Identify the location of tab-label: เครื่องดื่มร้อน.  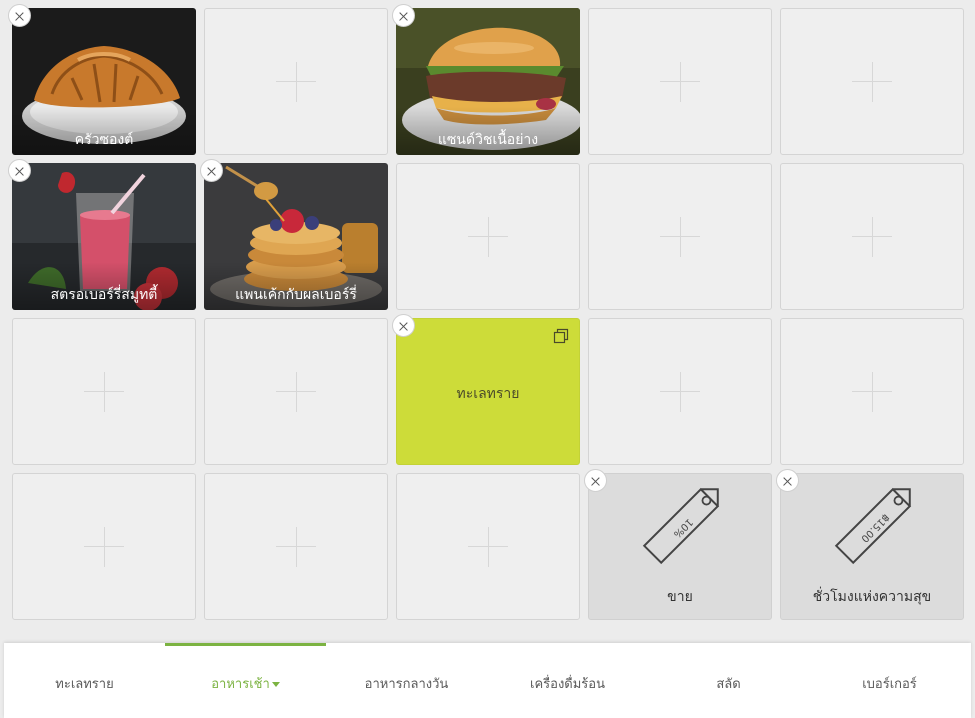
(567, 684).